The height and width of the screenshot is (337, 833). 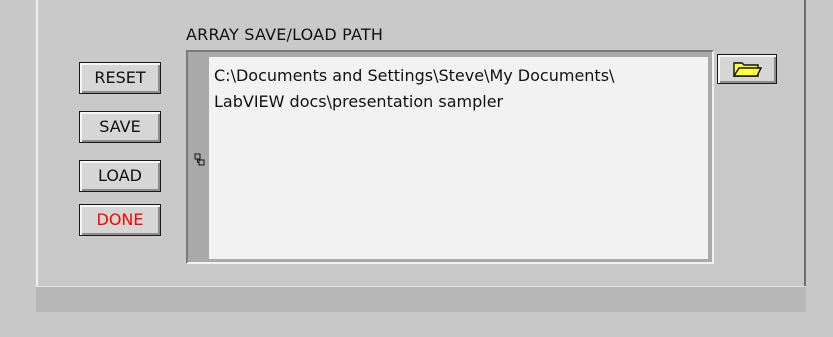 What do you see at coordinates (285, 34) in the screenshot?
I see `path-label: ARRAY SAVE/LOAD PATH` at bounding box center [285, 34].